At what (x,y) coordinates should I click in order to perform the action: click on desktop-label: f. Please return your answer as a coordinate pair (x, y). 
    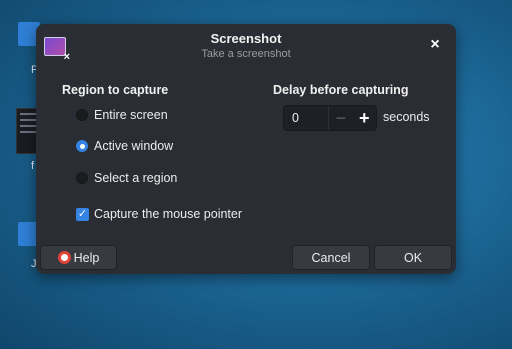
    Looking at the image, I should click on (33, 166).